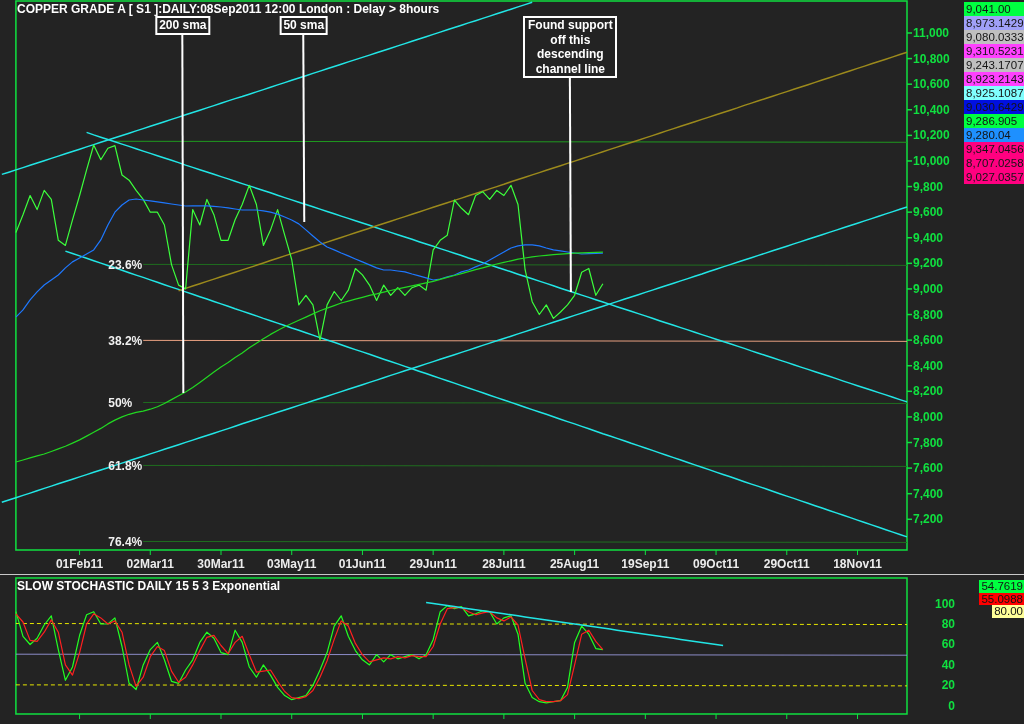 The height and width of the screenshot is (724, 1024). Describe the element at coordinates (149, 586) in the screenshot. I see `chart-title: SLOW STOCHASTIC DAILY 15 5 3 Exponential` at that location.